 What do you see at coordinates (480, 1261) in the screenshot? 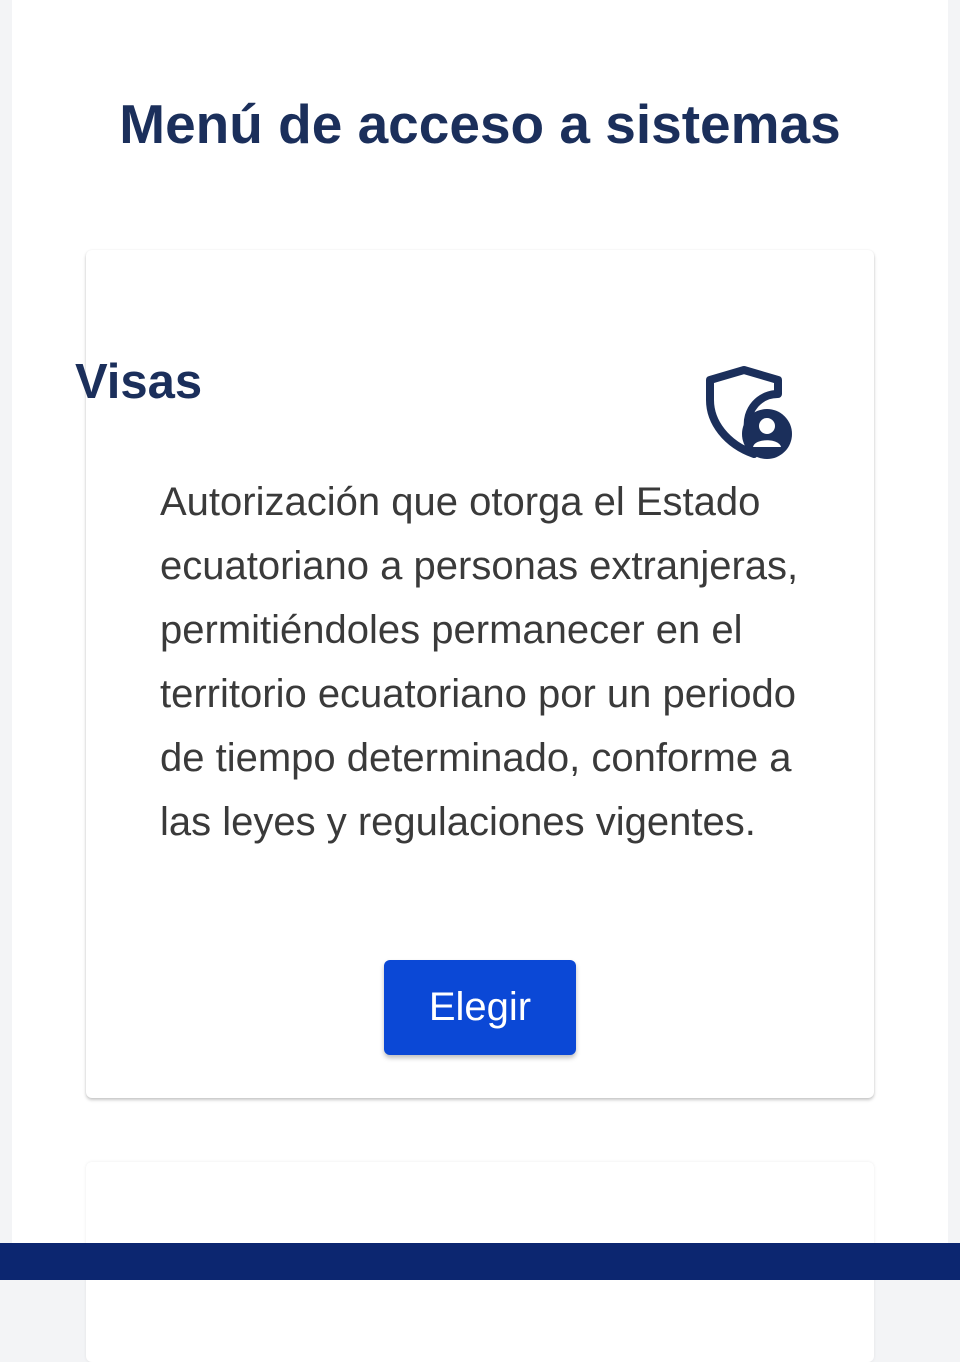
I see `bottom-bar` at bounding box center [480, 1261].